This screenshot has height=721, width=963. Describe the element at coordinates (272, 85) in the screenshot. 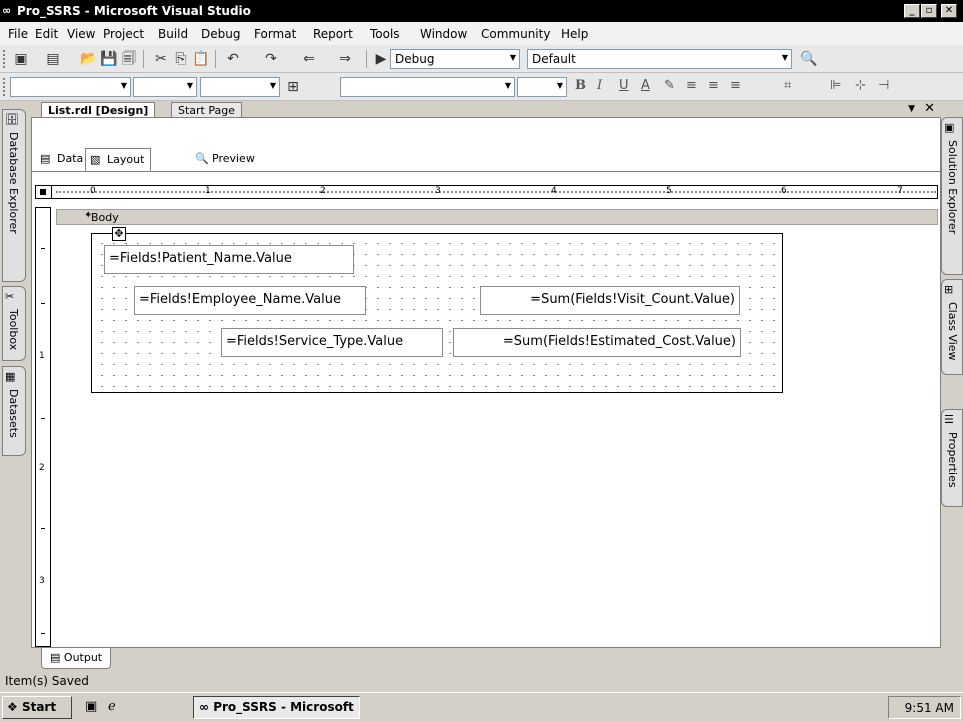

I see `chevron-down-icon: ▼` at that location.